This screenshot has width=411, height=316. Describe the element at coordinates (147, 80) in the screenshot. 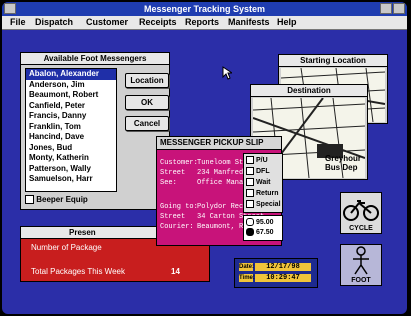

I see `location-button: Location` at that location.